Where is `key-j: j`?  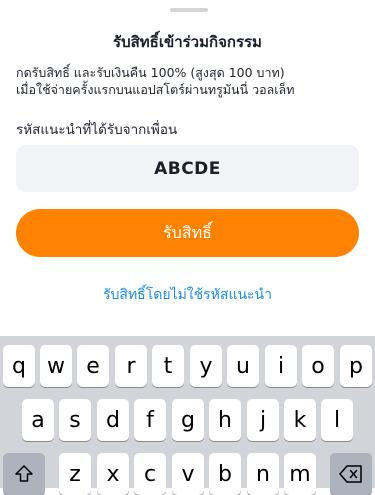
key-j: j is located at coordinates (263, 420).